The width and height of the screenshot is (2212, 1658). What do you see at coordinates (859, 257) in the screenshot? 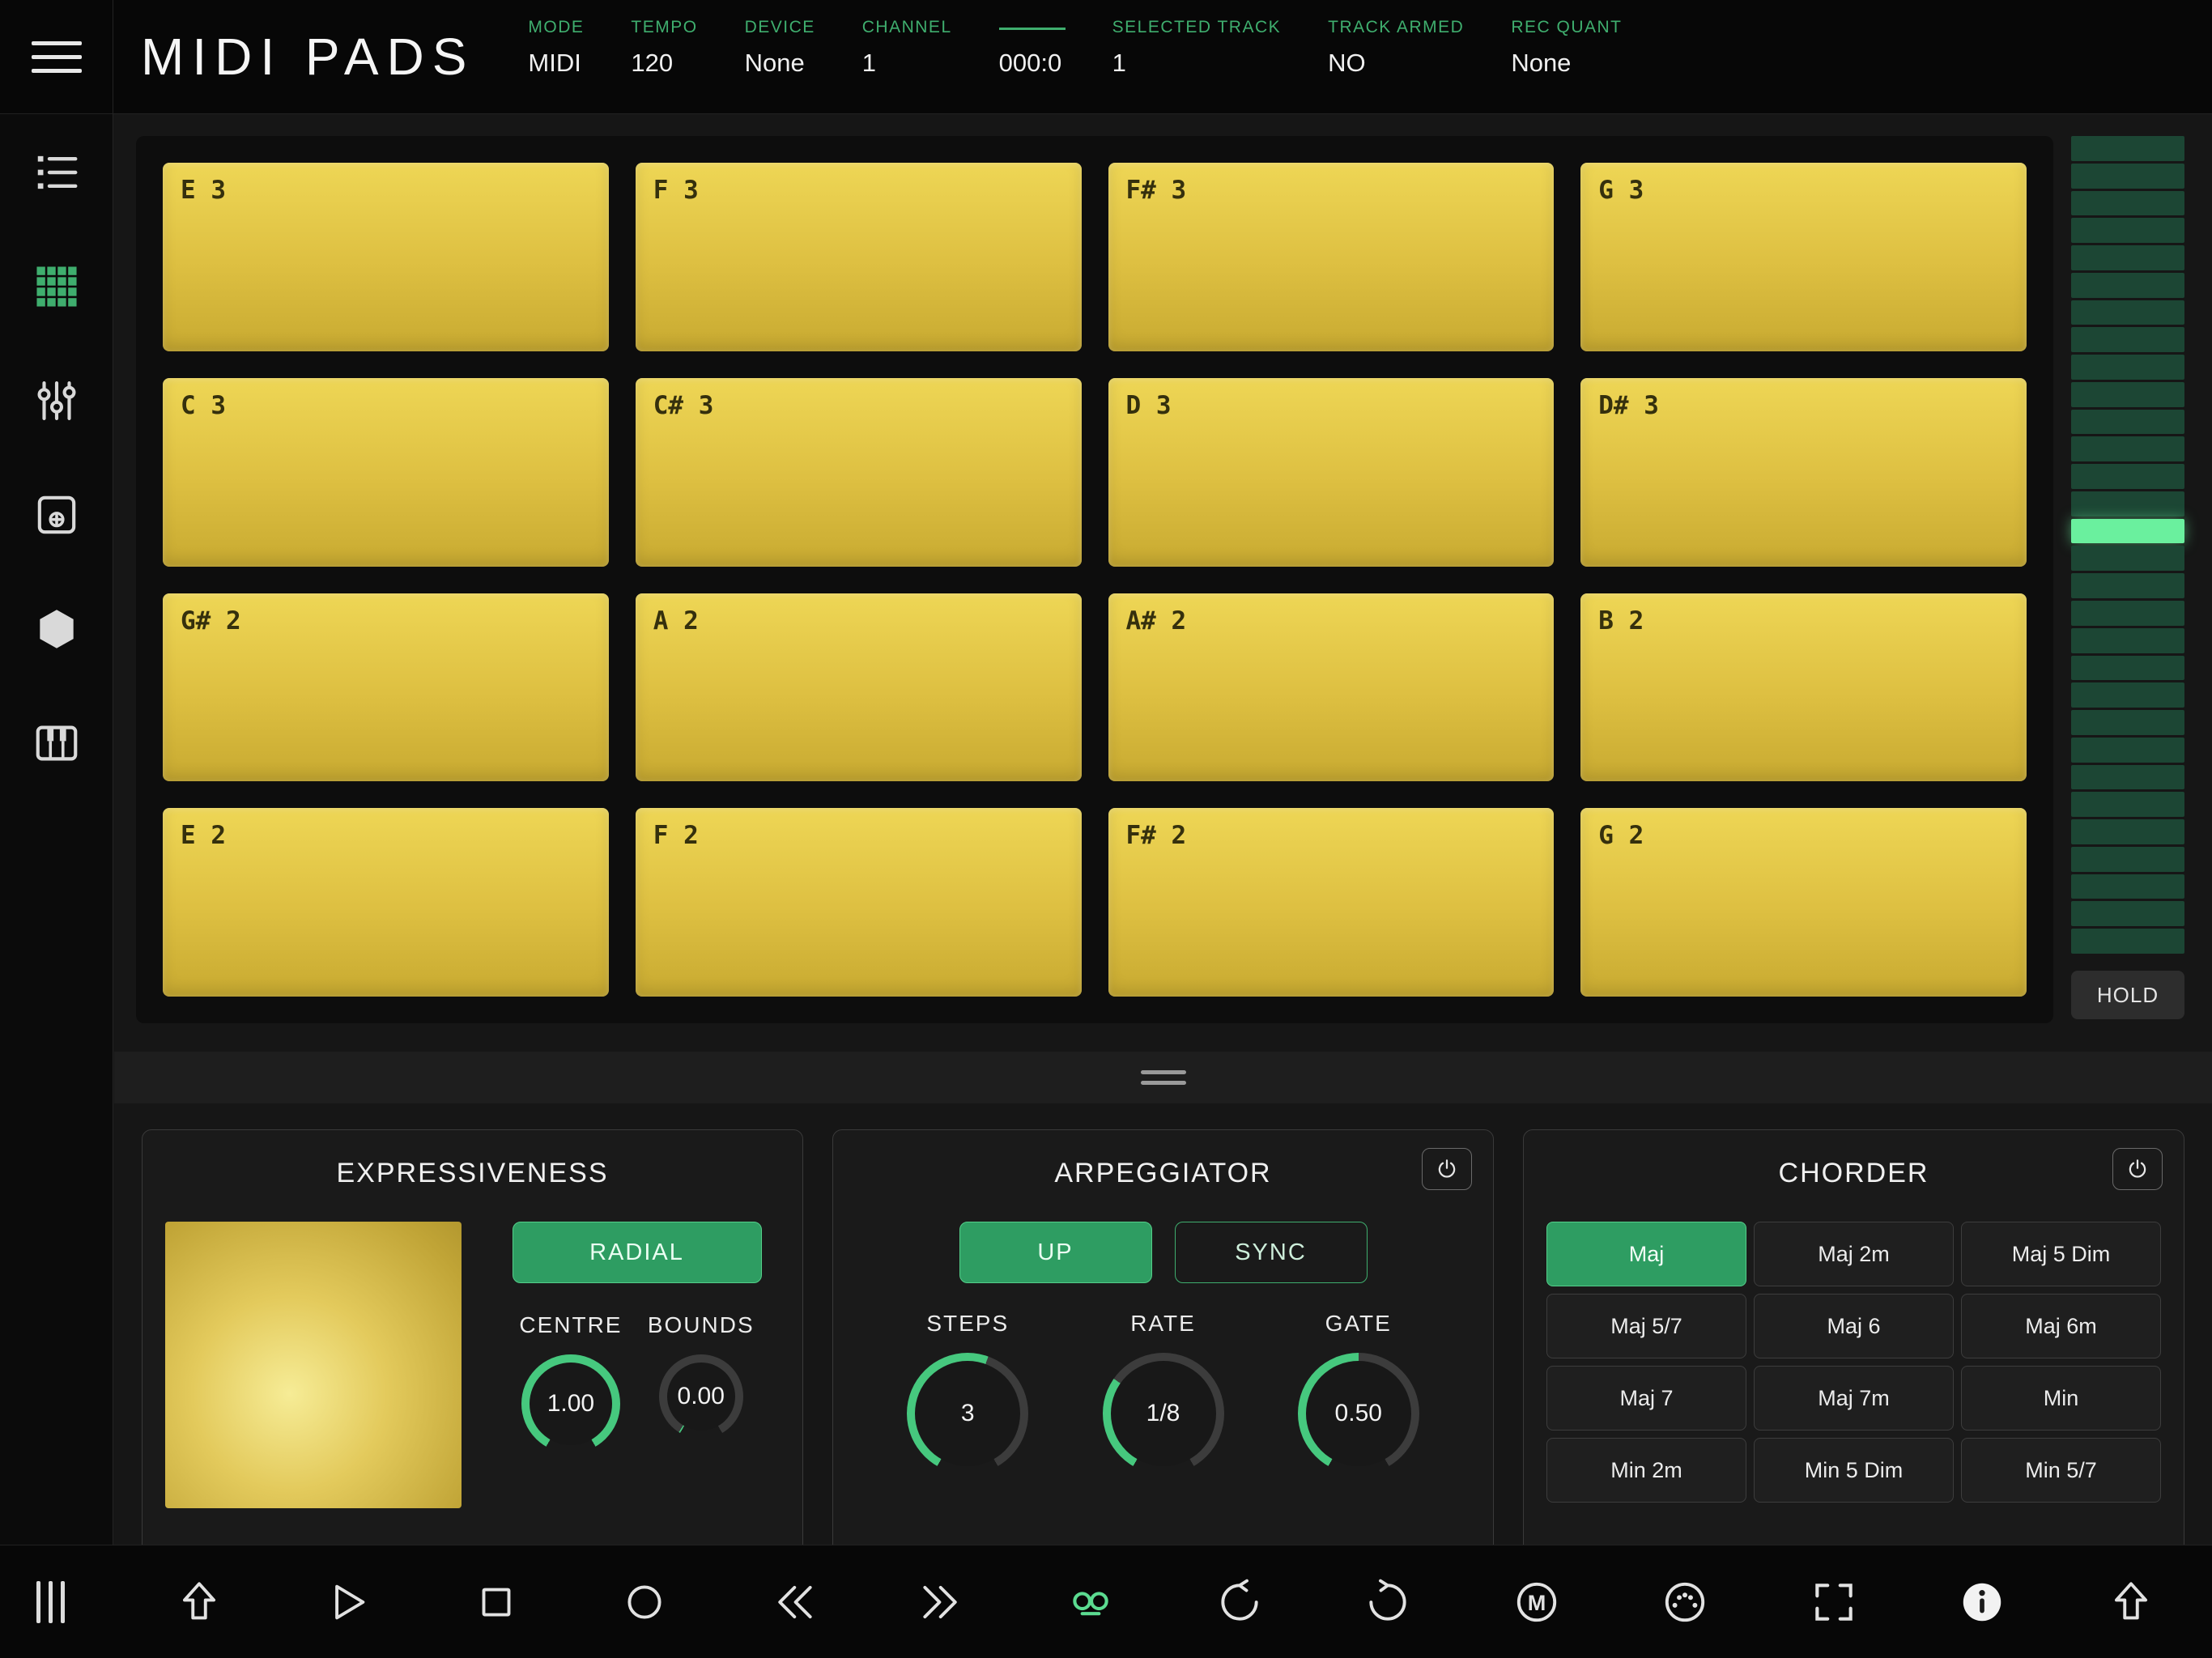
I see `pad-f3: F 3` at bounding box center [859, 257].